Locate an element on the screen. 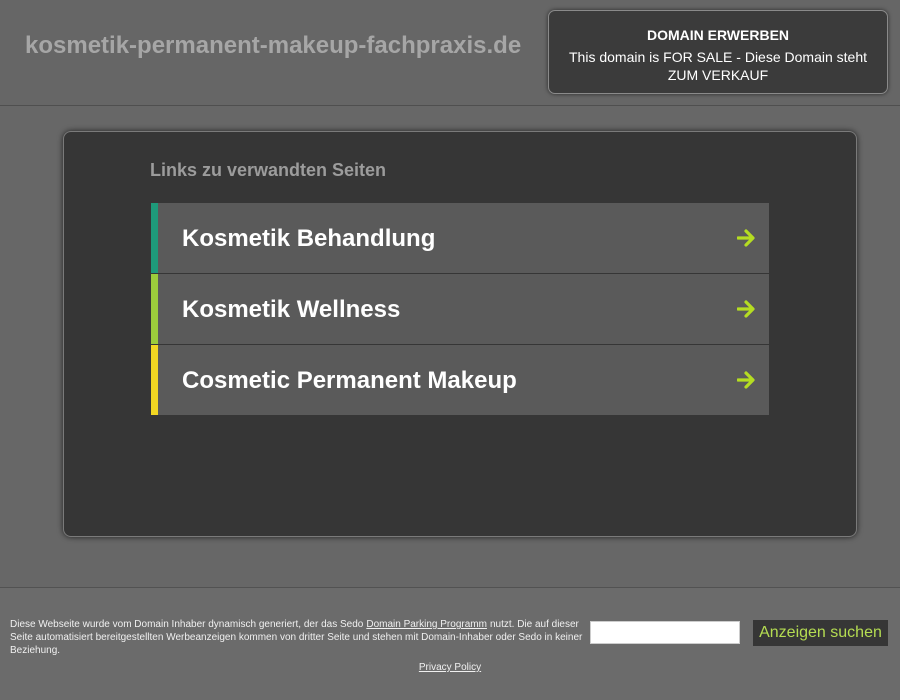  related-link-cosmetic-permanent-makeup: Cosmetic Permanent Makeup is located at coordinates (460, 380).